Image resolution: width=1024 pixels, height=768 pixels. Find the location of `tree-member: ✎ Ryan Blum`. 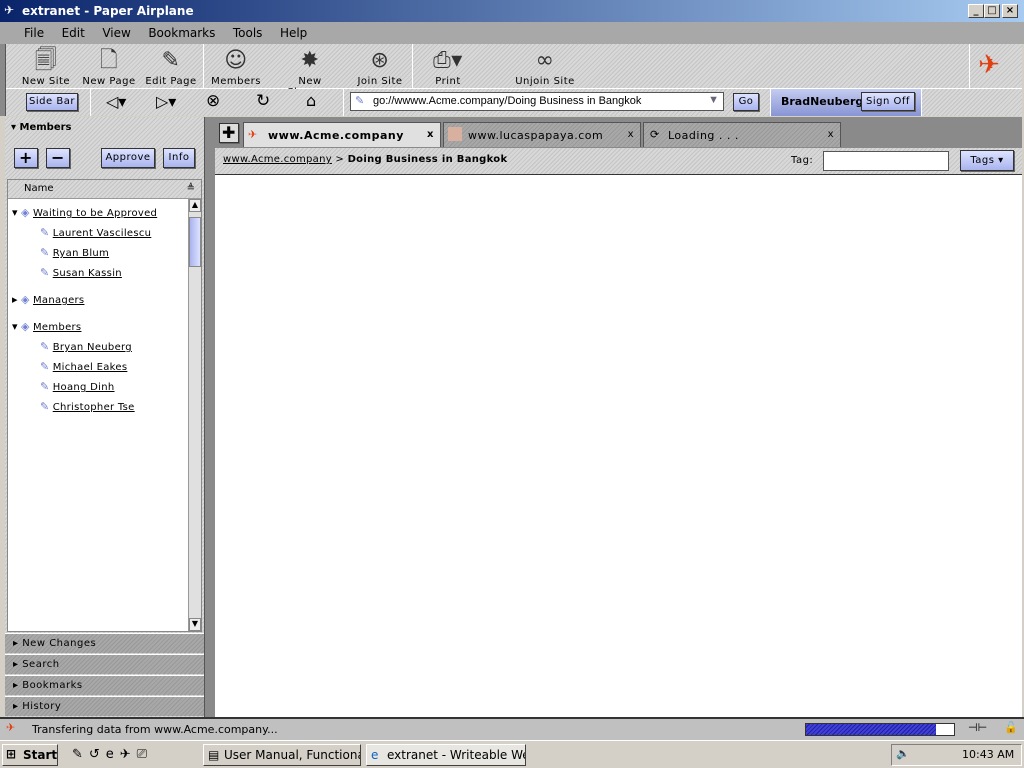

tree-member: ✎ Ryan Blum is located at coordinates (74, 253).